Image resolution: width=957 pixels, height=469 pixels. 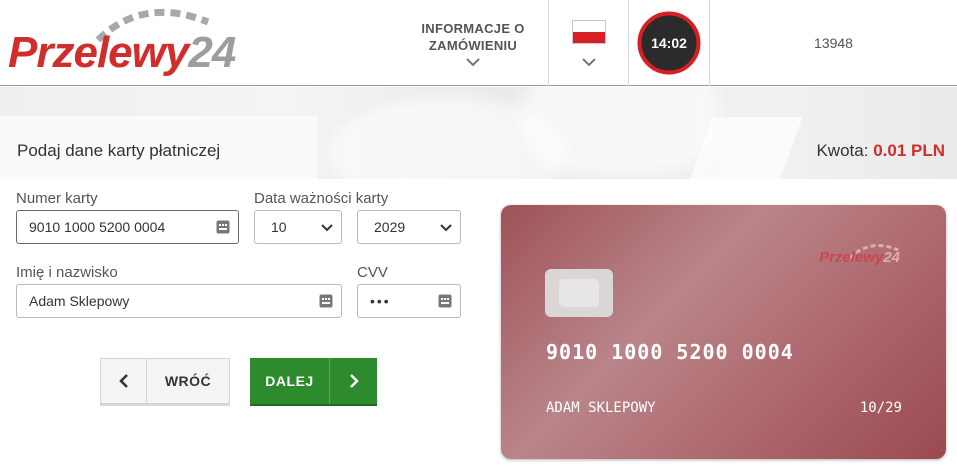 I want to click on order-info-label: INFORMACJE O ZAMÓWIENIU, so click(x=473, y=36).